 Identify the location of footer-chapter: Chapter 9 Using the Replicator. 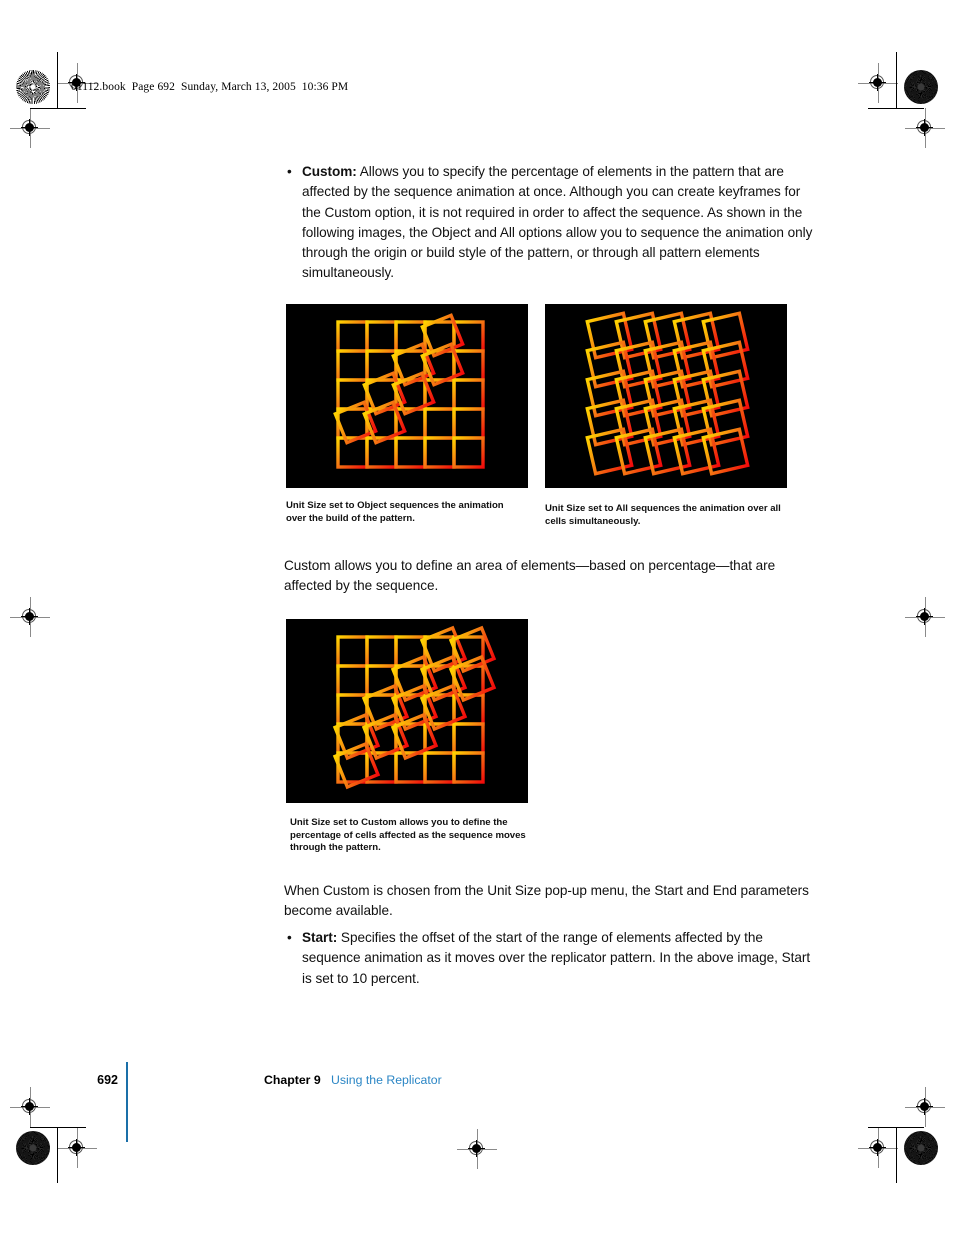
(353, 1080).